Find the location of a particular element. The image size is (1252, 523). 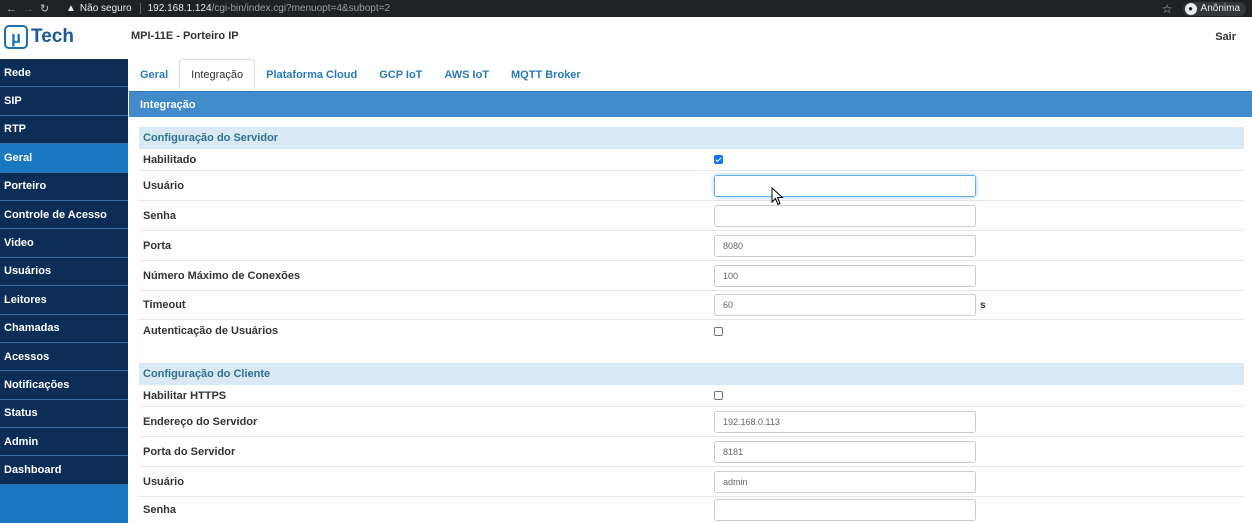

server-password-label: Senha is located at coordinates (160, 215).